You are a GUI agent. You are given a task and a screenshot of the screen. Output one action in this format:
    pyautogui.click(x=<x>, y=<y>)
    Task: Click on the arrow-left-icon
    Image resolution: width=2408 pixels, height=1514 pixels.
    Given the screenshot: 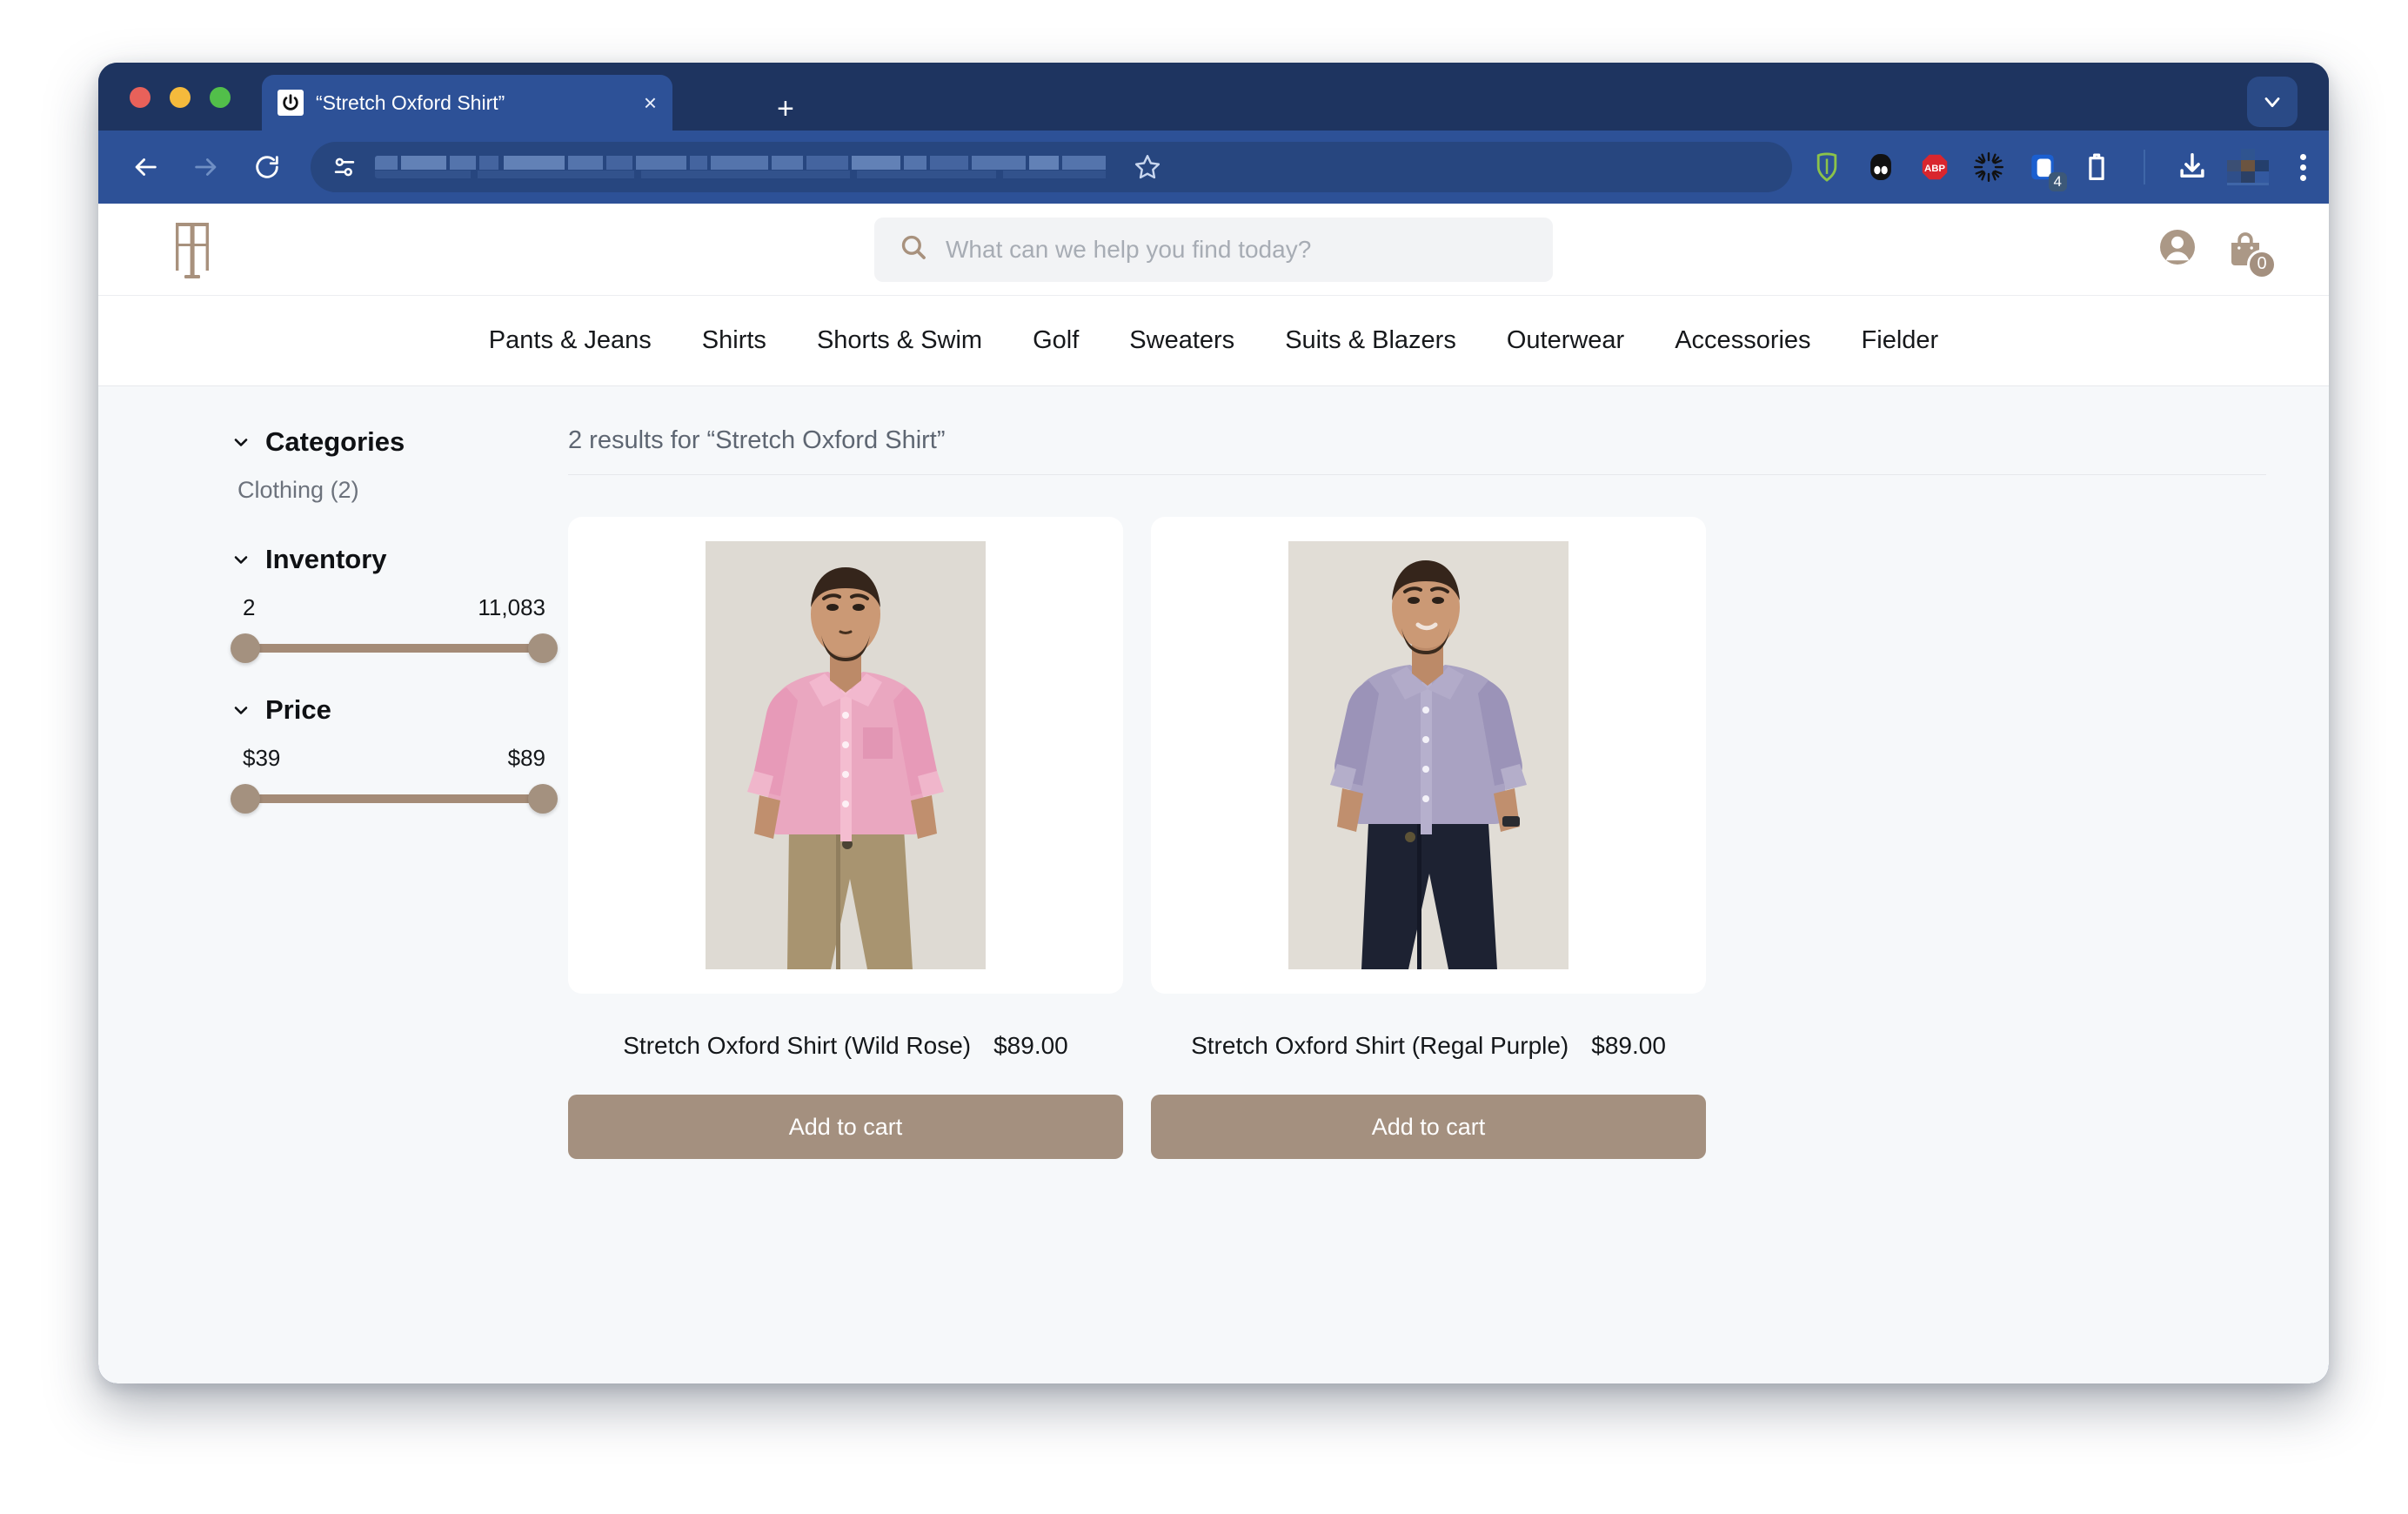 What is the action you would take?
    pyautogui.click(x=146, y=167)
    